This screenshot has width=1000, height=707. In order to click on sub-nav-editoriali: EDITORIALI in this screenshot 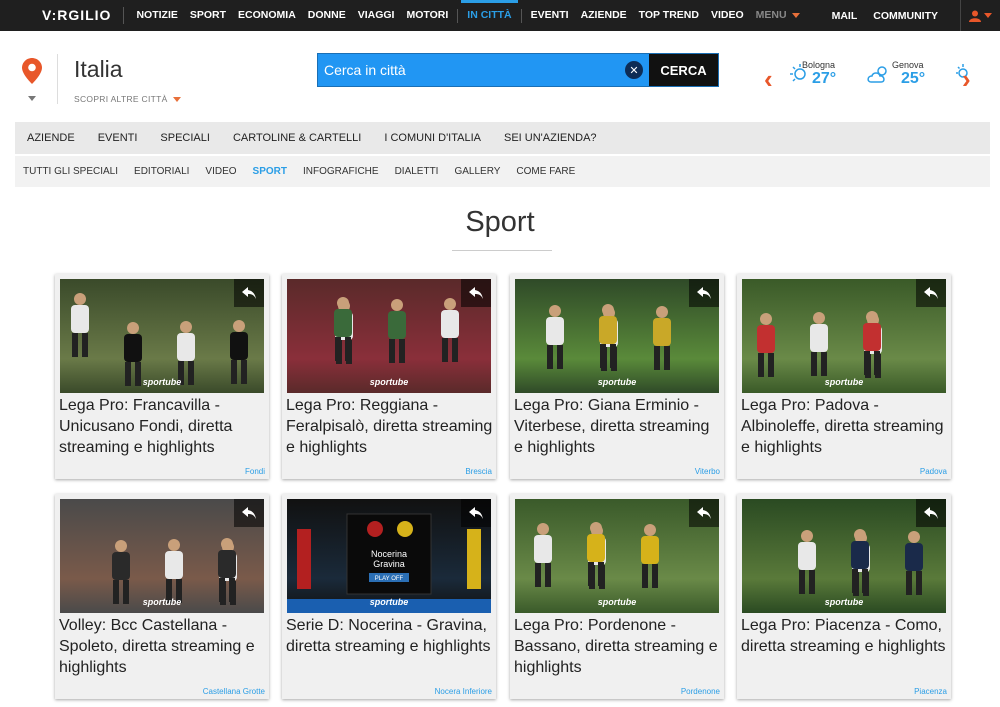, I will do `click(161, 171)`.